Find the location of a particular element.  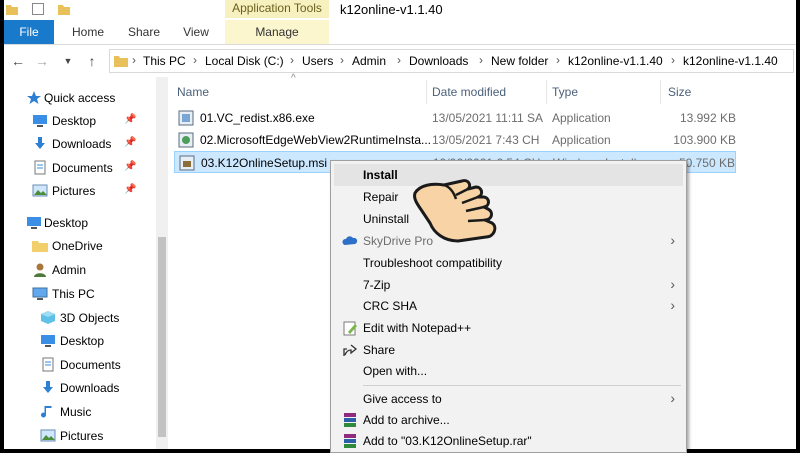

menu-item-7zip: 7-Zip › is located at coordinates (508, 285).